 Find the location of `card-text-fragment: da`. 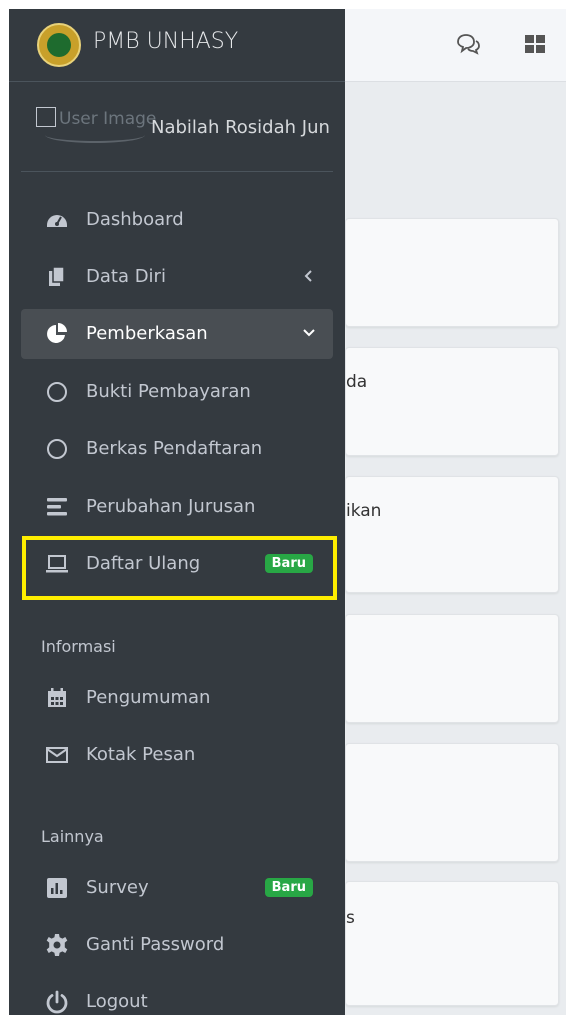

card-text-fragment: da is located at coordinates (357, 382).